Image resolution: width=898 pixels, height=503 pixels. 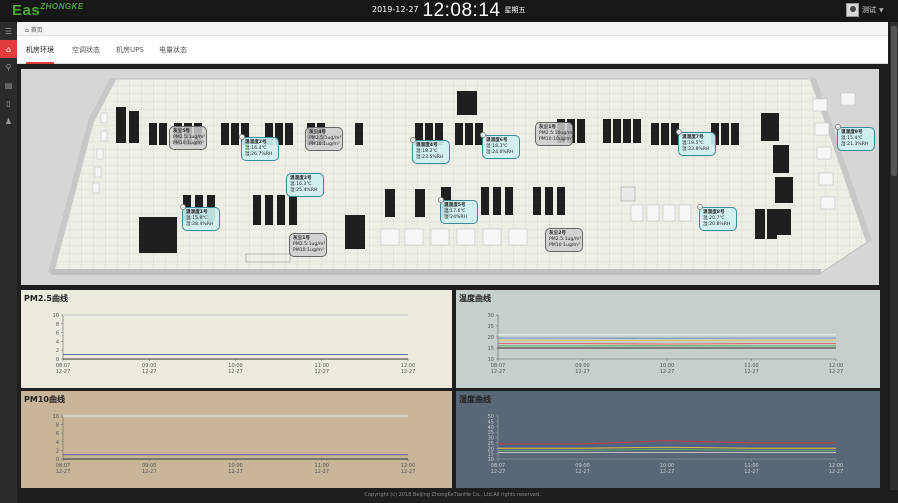 I want to click on pm10-chart-title: PM10曲线, so click(x=44, y=399).